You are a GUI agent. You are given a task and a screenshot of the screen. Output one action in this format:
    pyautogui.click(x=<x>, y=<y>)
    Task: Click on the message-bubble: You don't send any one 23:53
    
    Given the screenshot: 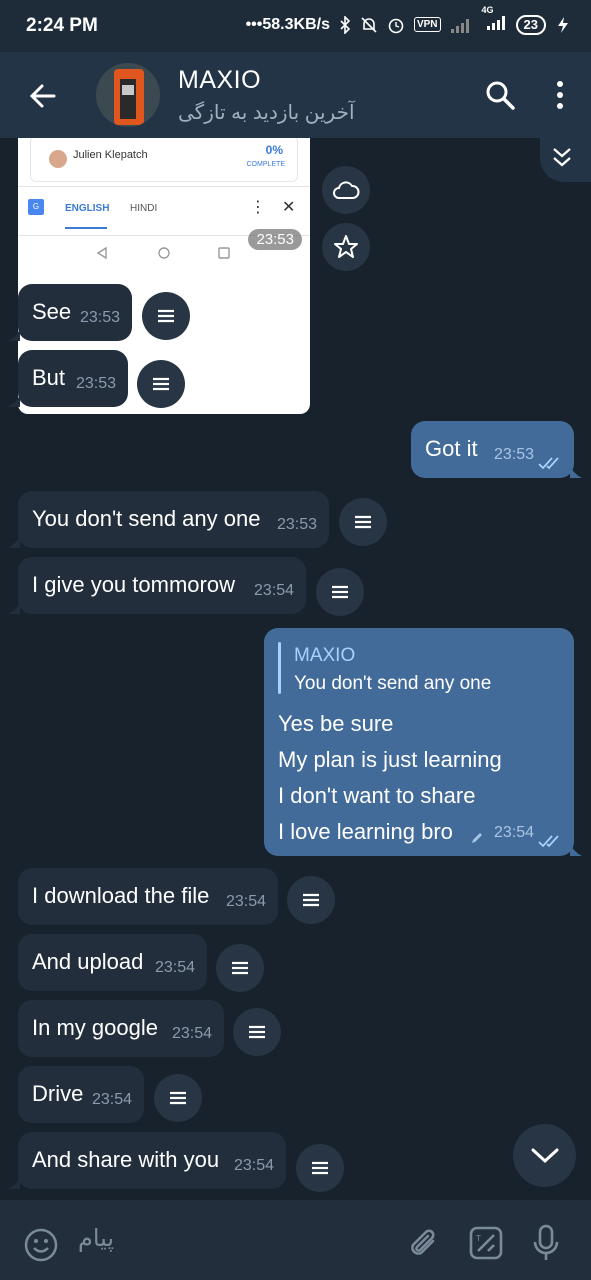 What is the action you would take?
    pyautogui.click(x=173, y=519)
    